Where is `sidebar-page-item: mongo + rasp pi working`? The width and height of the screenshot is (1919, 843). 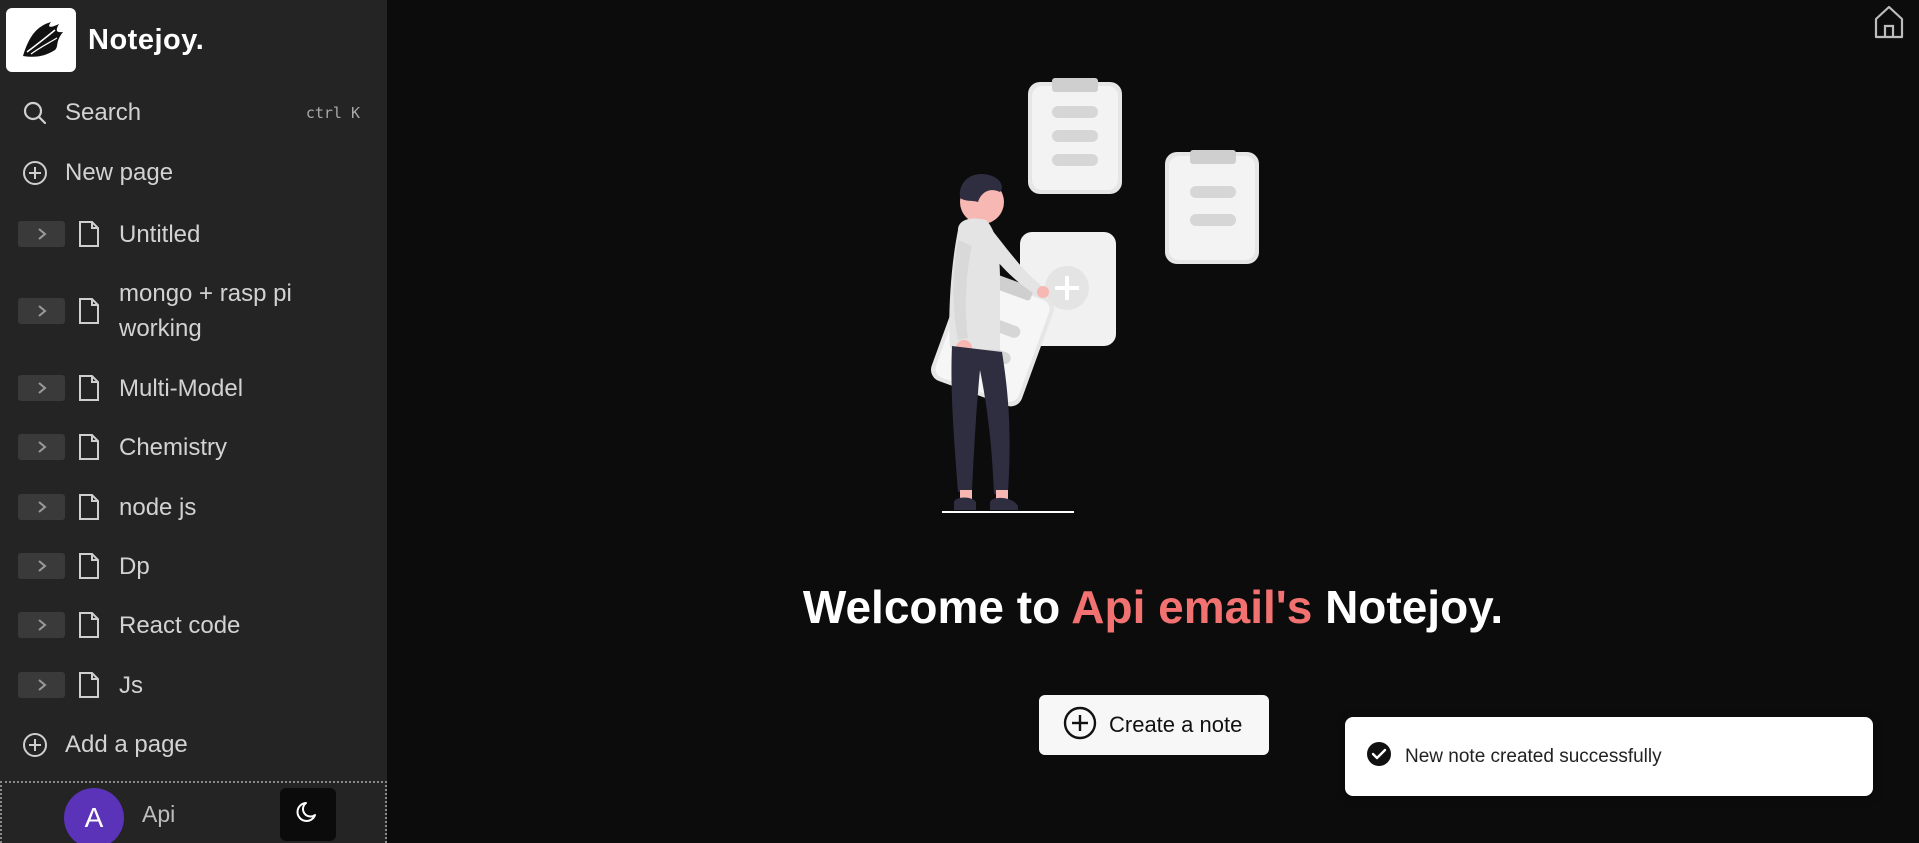
sidebar-page-item: mongo + rasp pi working is located at coordinates (193, 311).